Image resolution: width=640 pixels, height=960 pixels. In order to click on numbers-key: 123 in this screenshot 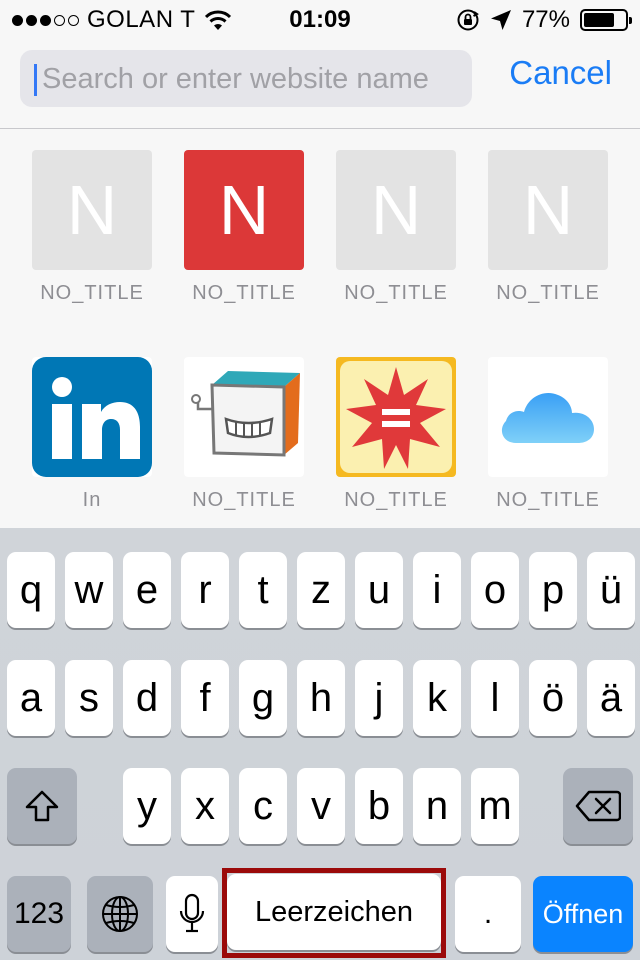, I will do `click(39, 914)`.